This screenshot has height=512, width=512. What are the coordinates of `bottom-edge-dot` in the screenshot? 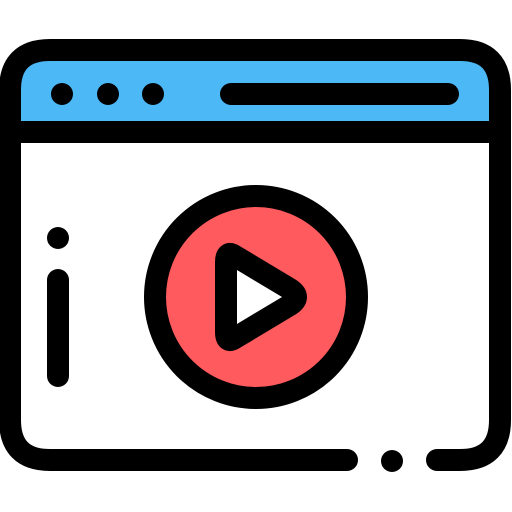 It's located at (392, 461).